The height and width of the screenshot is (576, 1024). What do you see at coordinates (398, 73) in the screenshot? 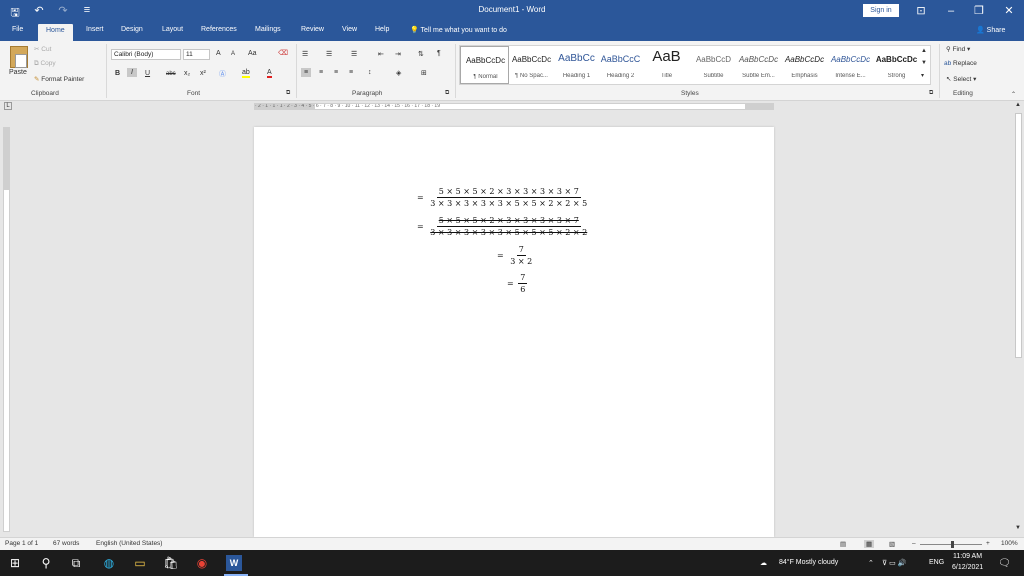
I see `shading-icon: ◈` at bounding box center [398, 73].